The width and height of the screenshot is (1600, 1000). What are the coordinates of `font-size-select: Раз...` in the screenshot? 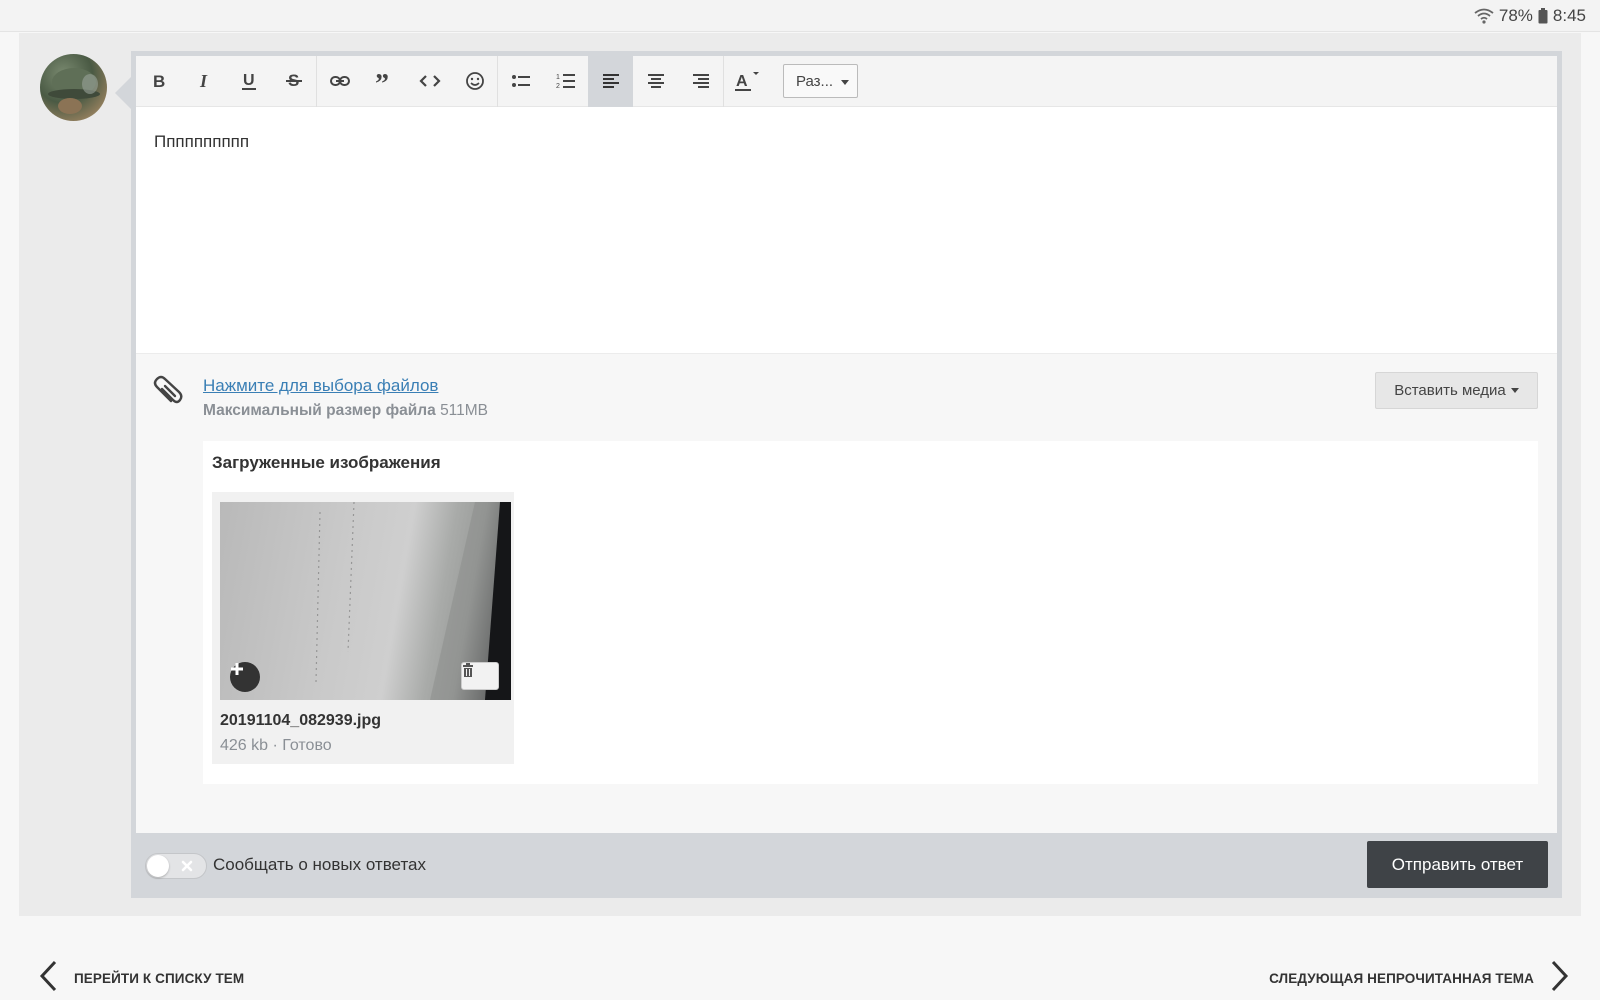 It's located at (820, 81).